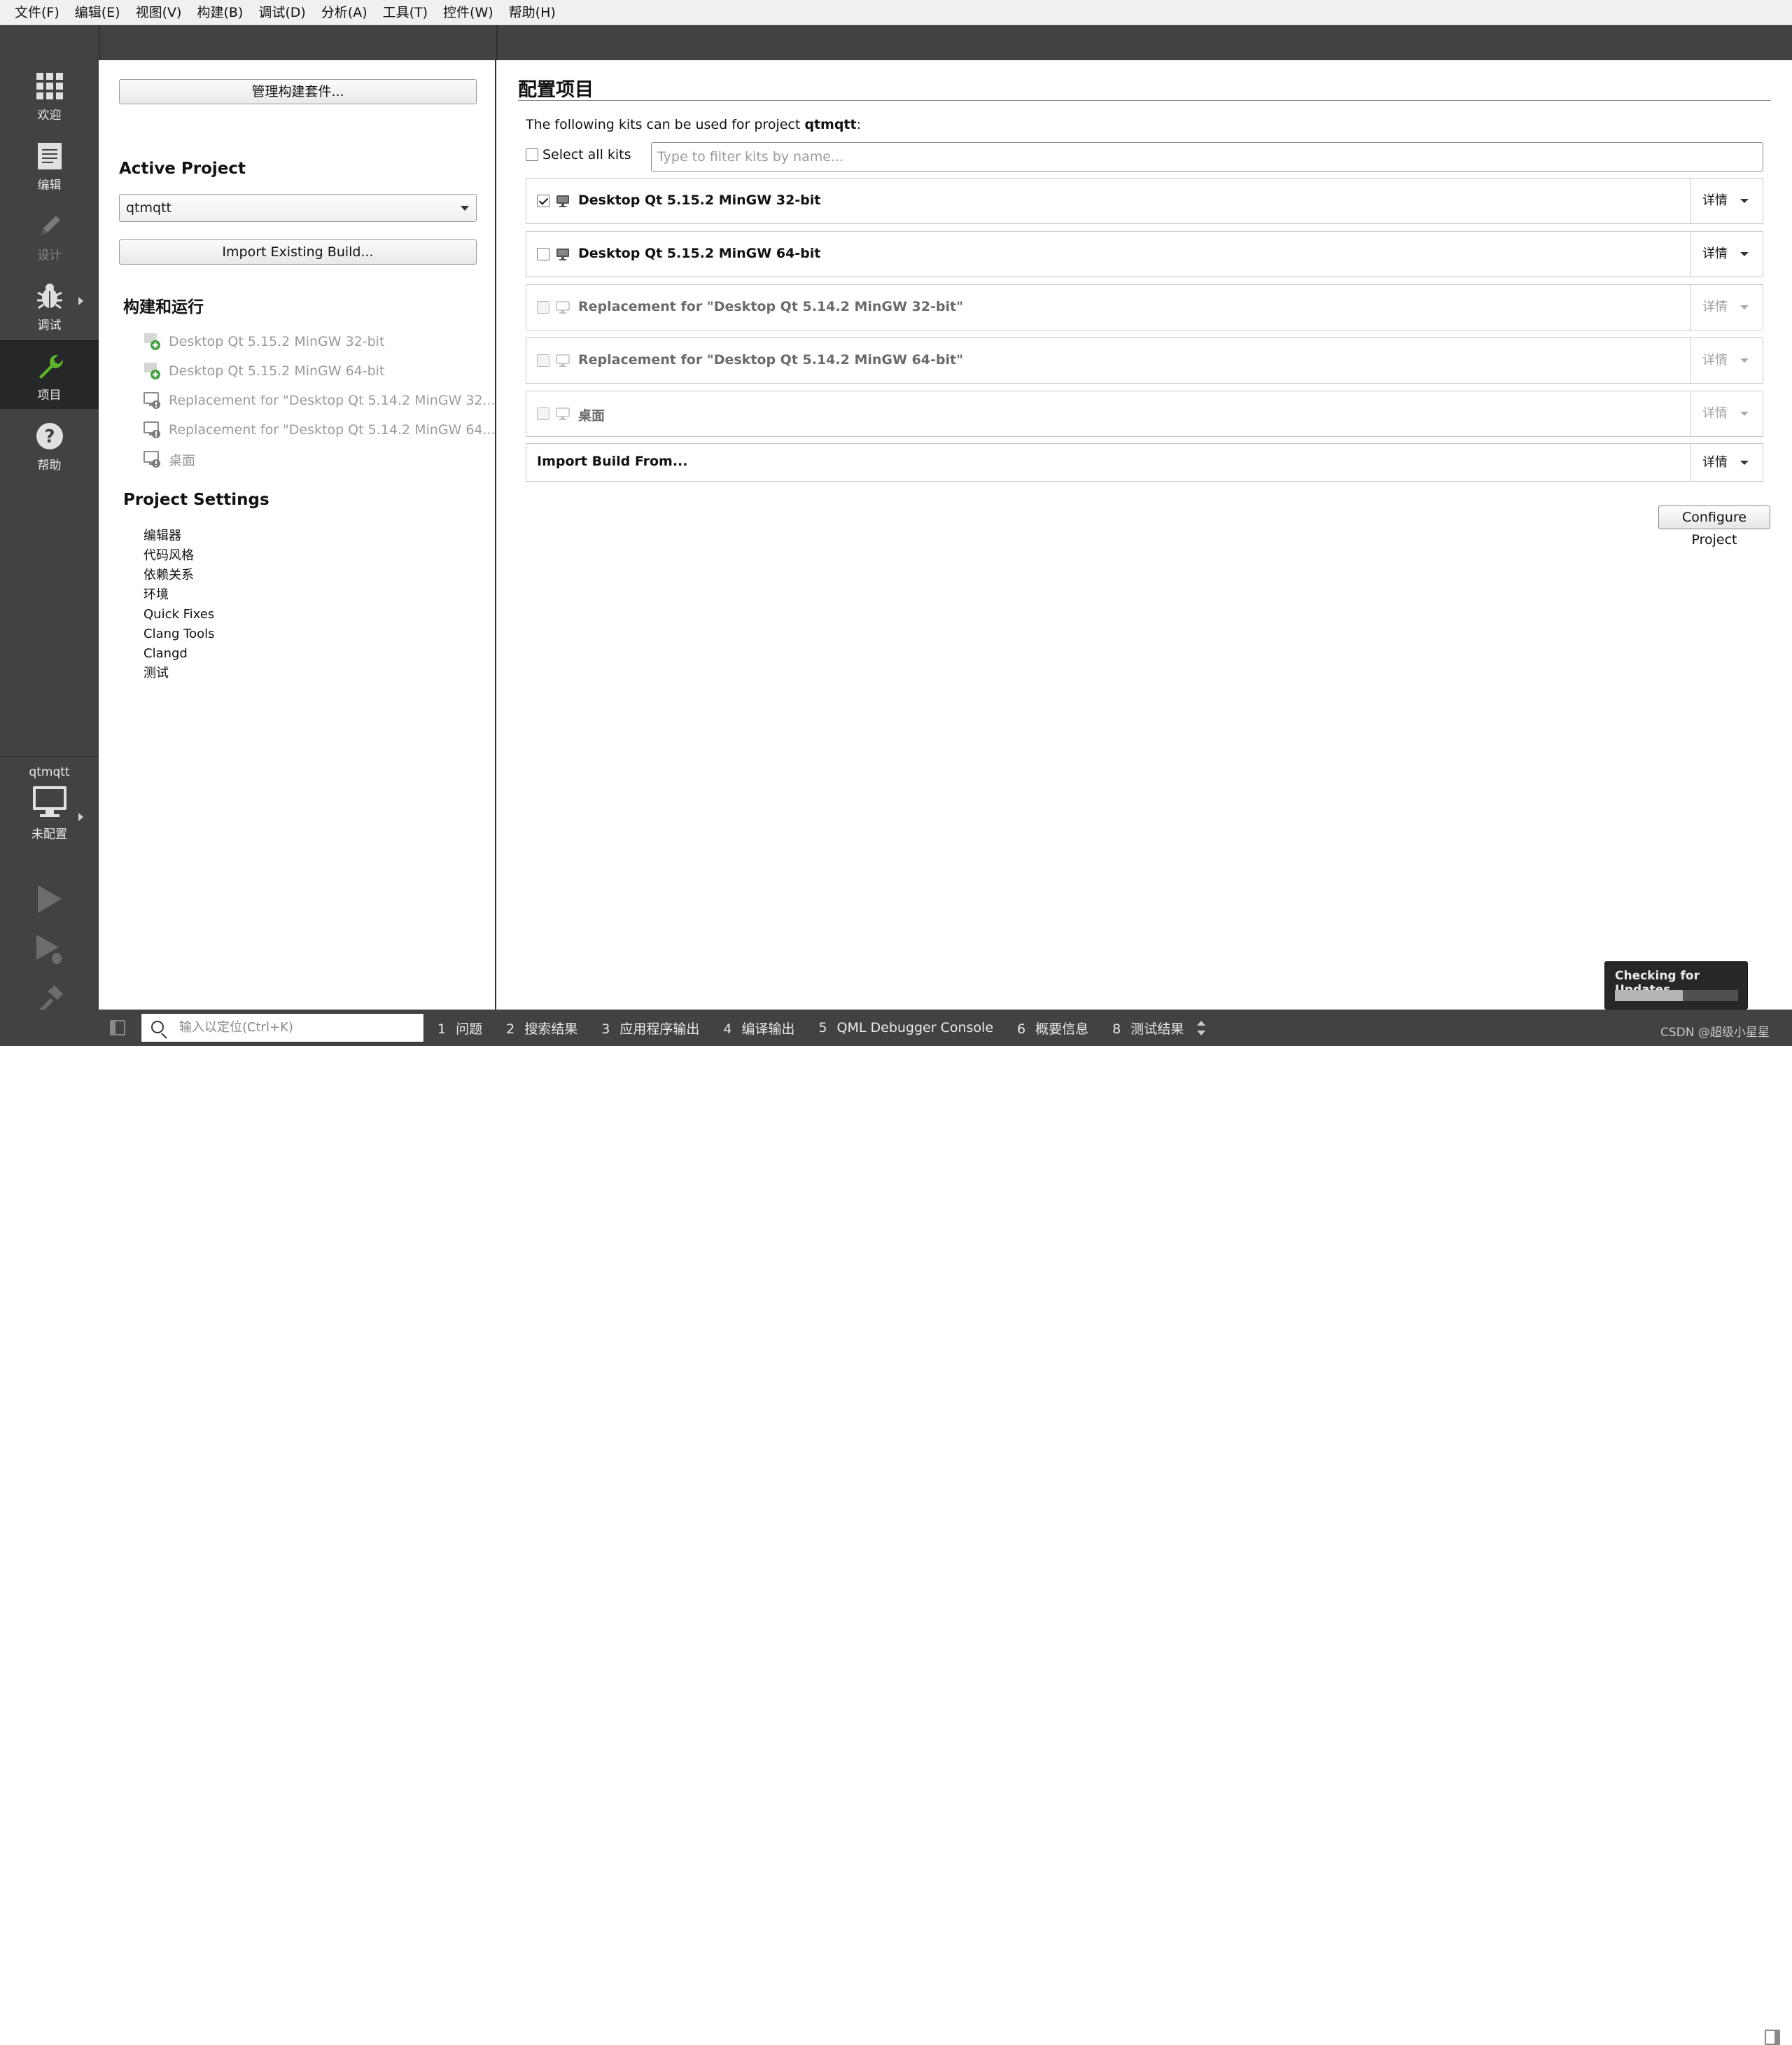  Describe the element at coordinates (182, 460) in the screenshot. I see `sidebar-kit-label: 桌面` at that location.